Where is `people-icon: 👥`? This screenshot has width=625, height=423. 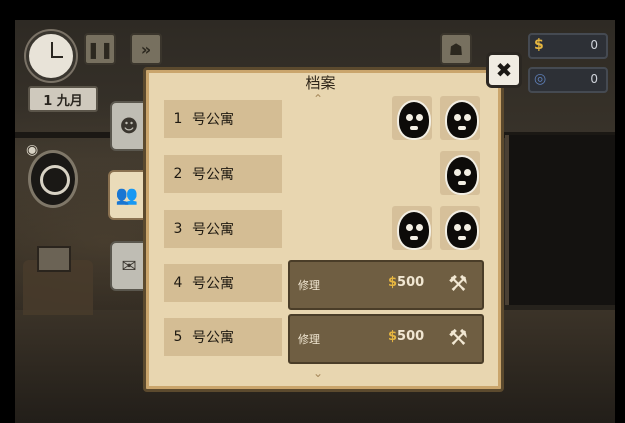
people-icon: 👥 is located at coordinates (127, 195).